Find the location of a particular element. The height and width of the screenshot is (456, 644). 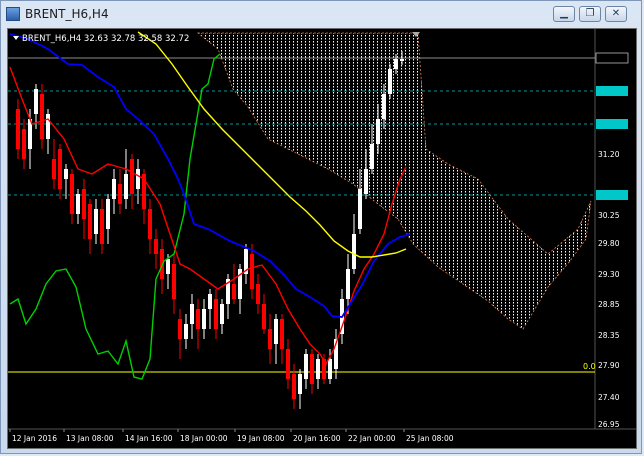

restore-icon: ❐ is located at coordinates (590, 13).